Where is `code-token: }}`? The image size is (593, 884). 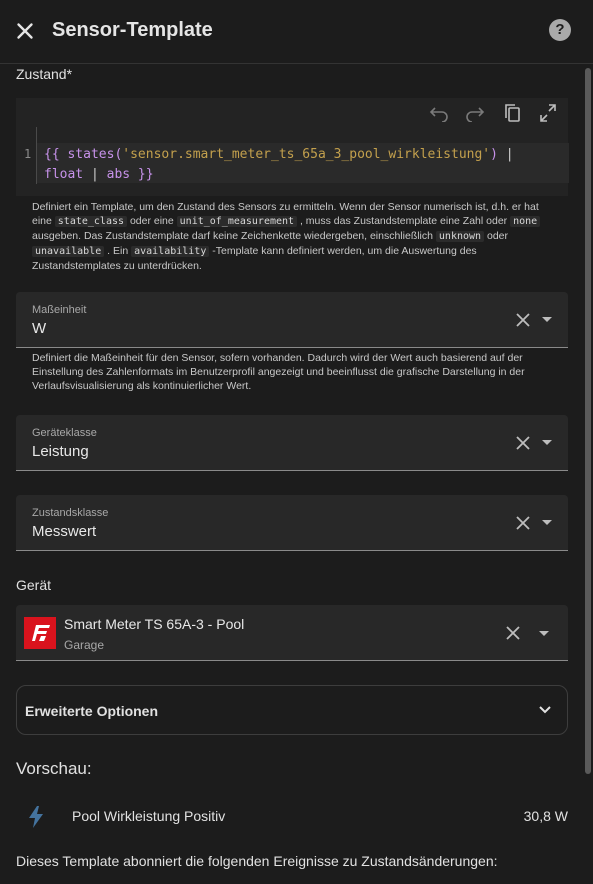
code-token: }} is located at coordinates (142, 174).